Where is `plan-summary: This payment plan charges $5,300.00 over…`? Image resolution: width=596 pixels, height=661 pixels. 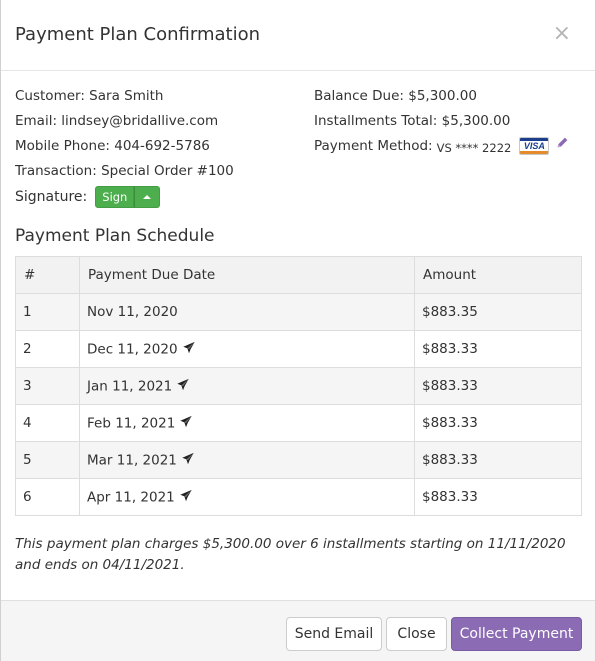 plan-summary: This payment plan charges $5,300.00 over… is located at coordinates (290, 554).